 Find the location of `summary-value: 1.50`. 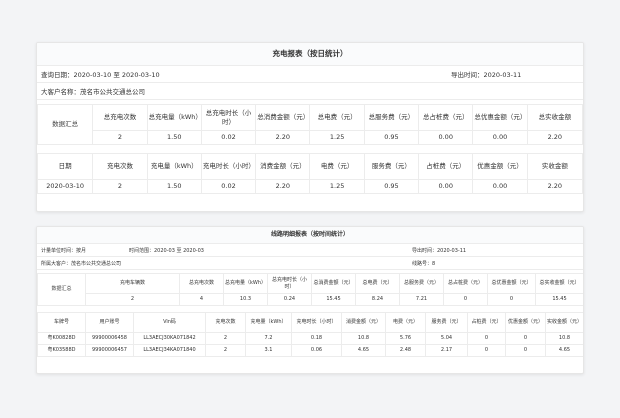

summary-value: 1.50 is located at coordinates (174, 137).